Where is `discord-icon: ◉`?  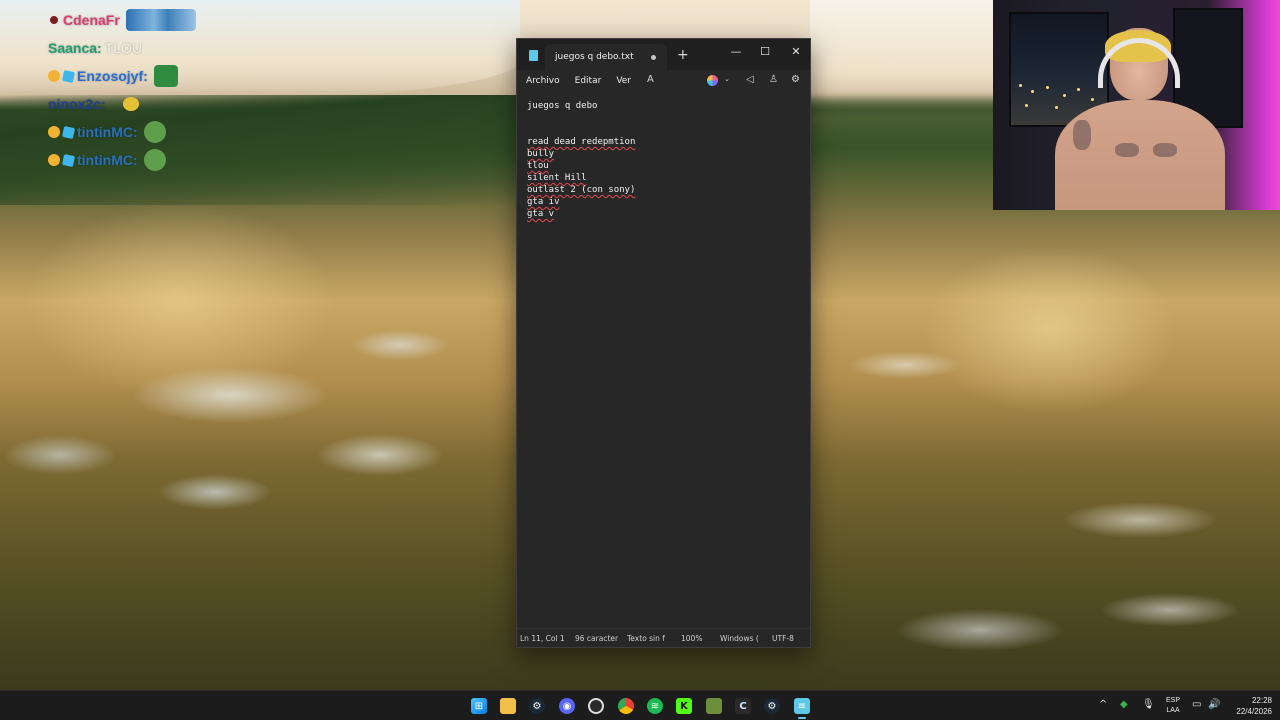
discord-icon: ◉ is located at coordinates (567, 706).